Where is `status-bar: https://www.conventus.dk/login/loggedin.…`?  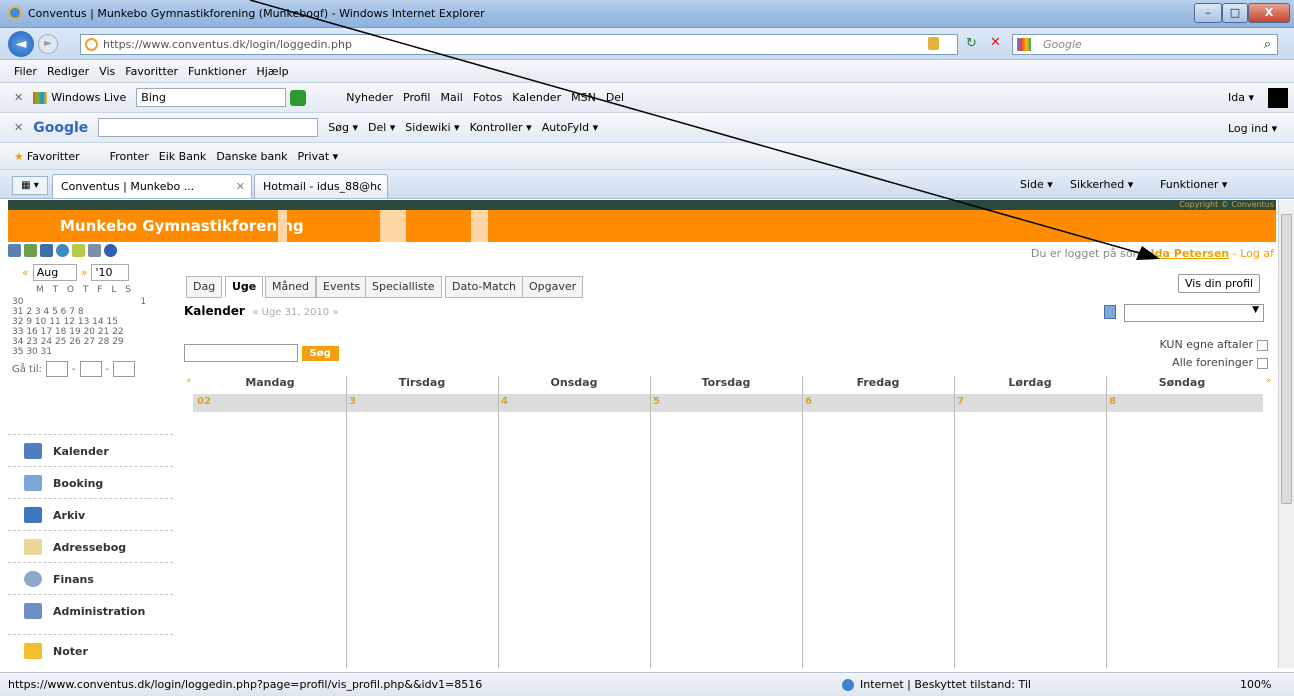 status-bar: https://www.conventus.dk/login/loggedin.… is located at coordinates (647, 684).